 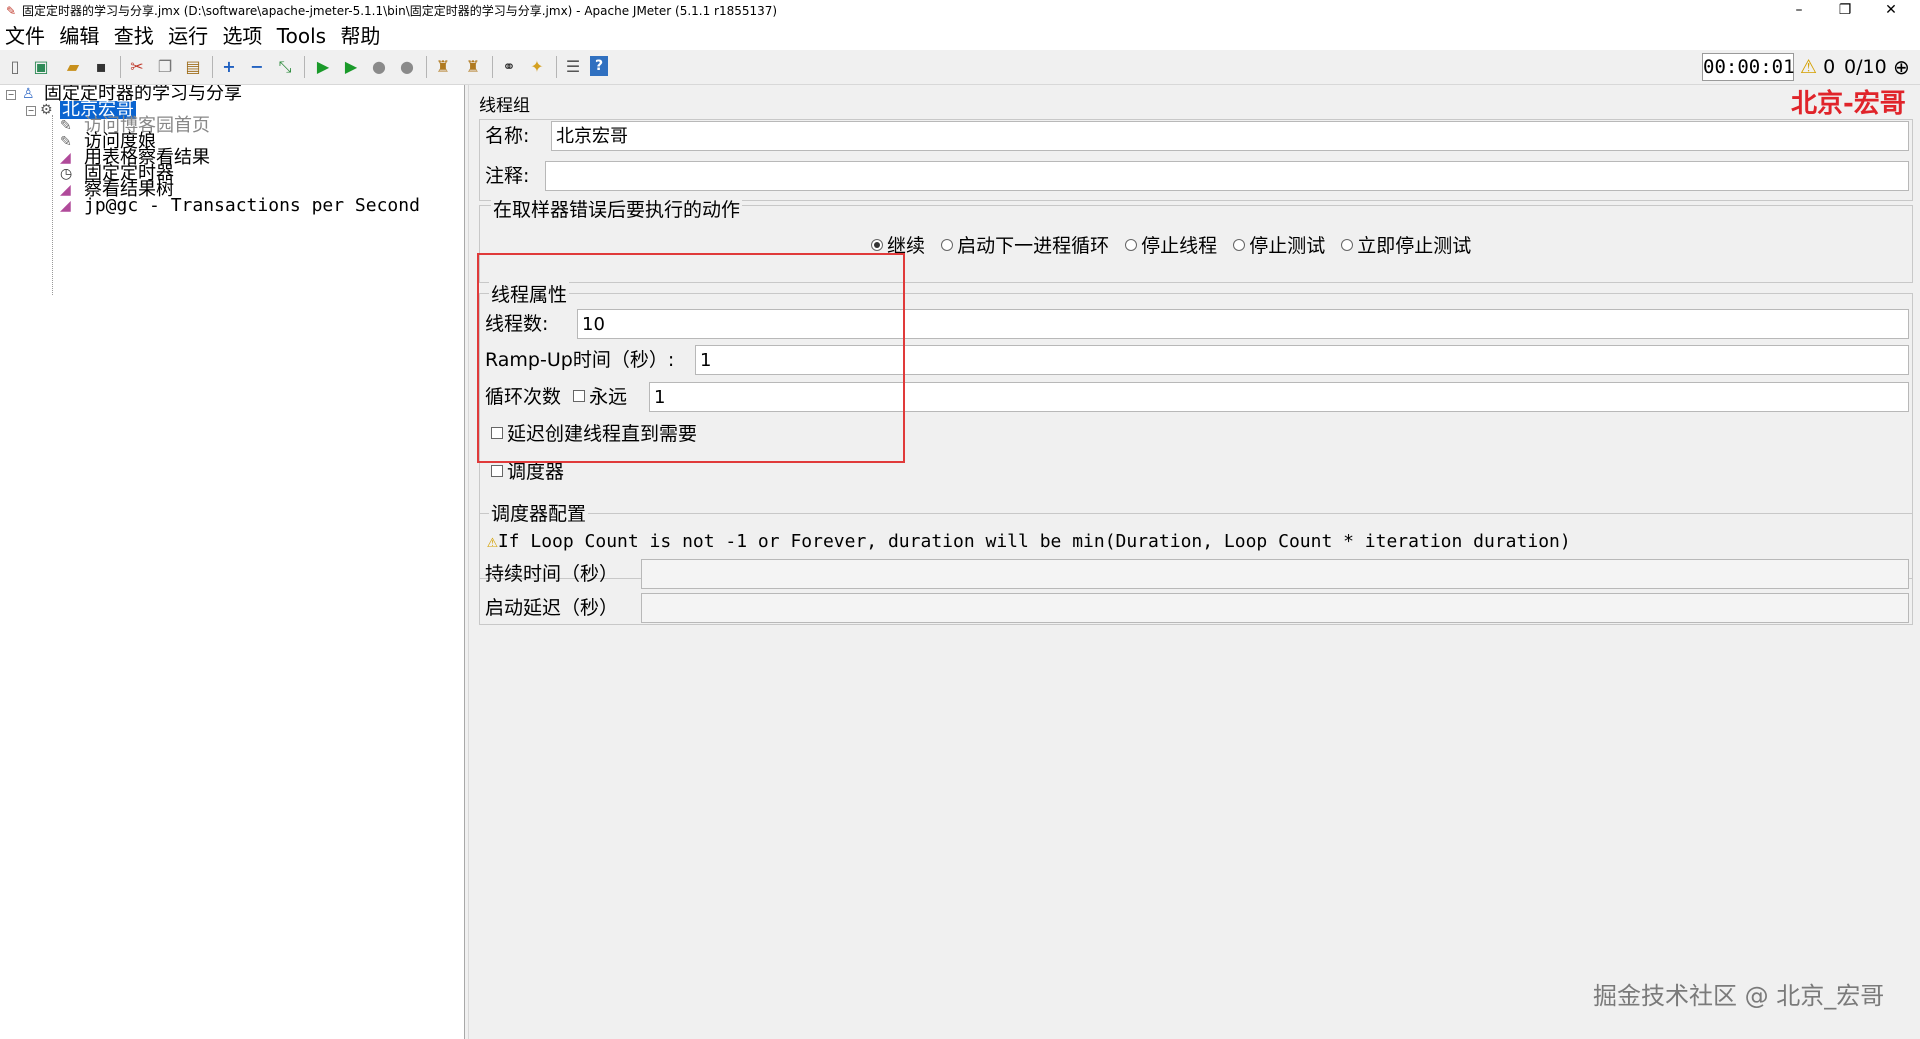 I want to click on menu-options: 选项, so click(x=242, y=36).